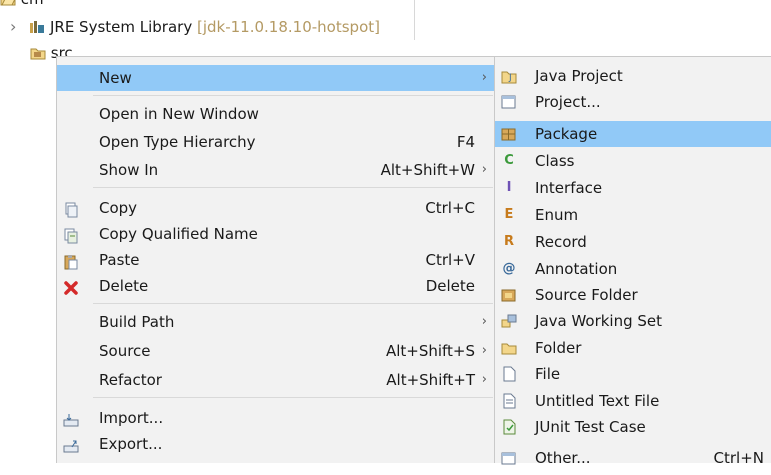 This screenshot has height=475, width=771. I want to click on jre-label: JRE System Library, so click(121, 27).